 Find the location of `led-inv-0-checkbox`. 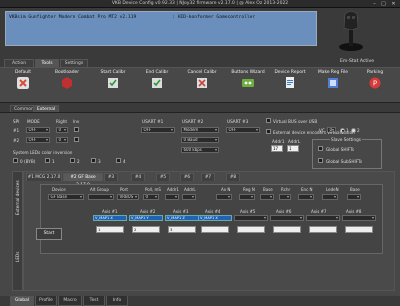

led-inv-0-checkbox is located at coordinates (15, 160).